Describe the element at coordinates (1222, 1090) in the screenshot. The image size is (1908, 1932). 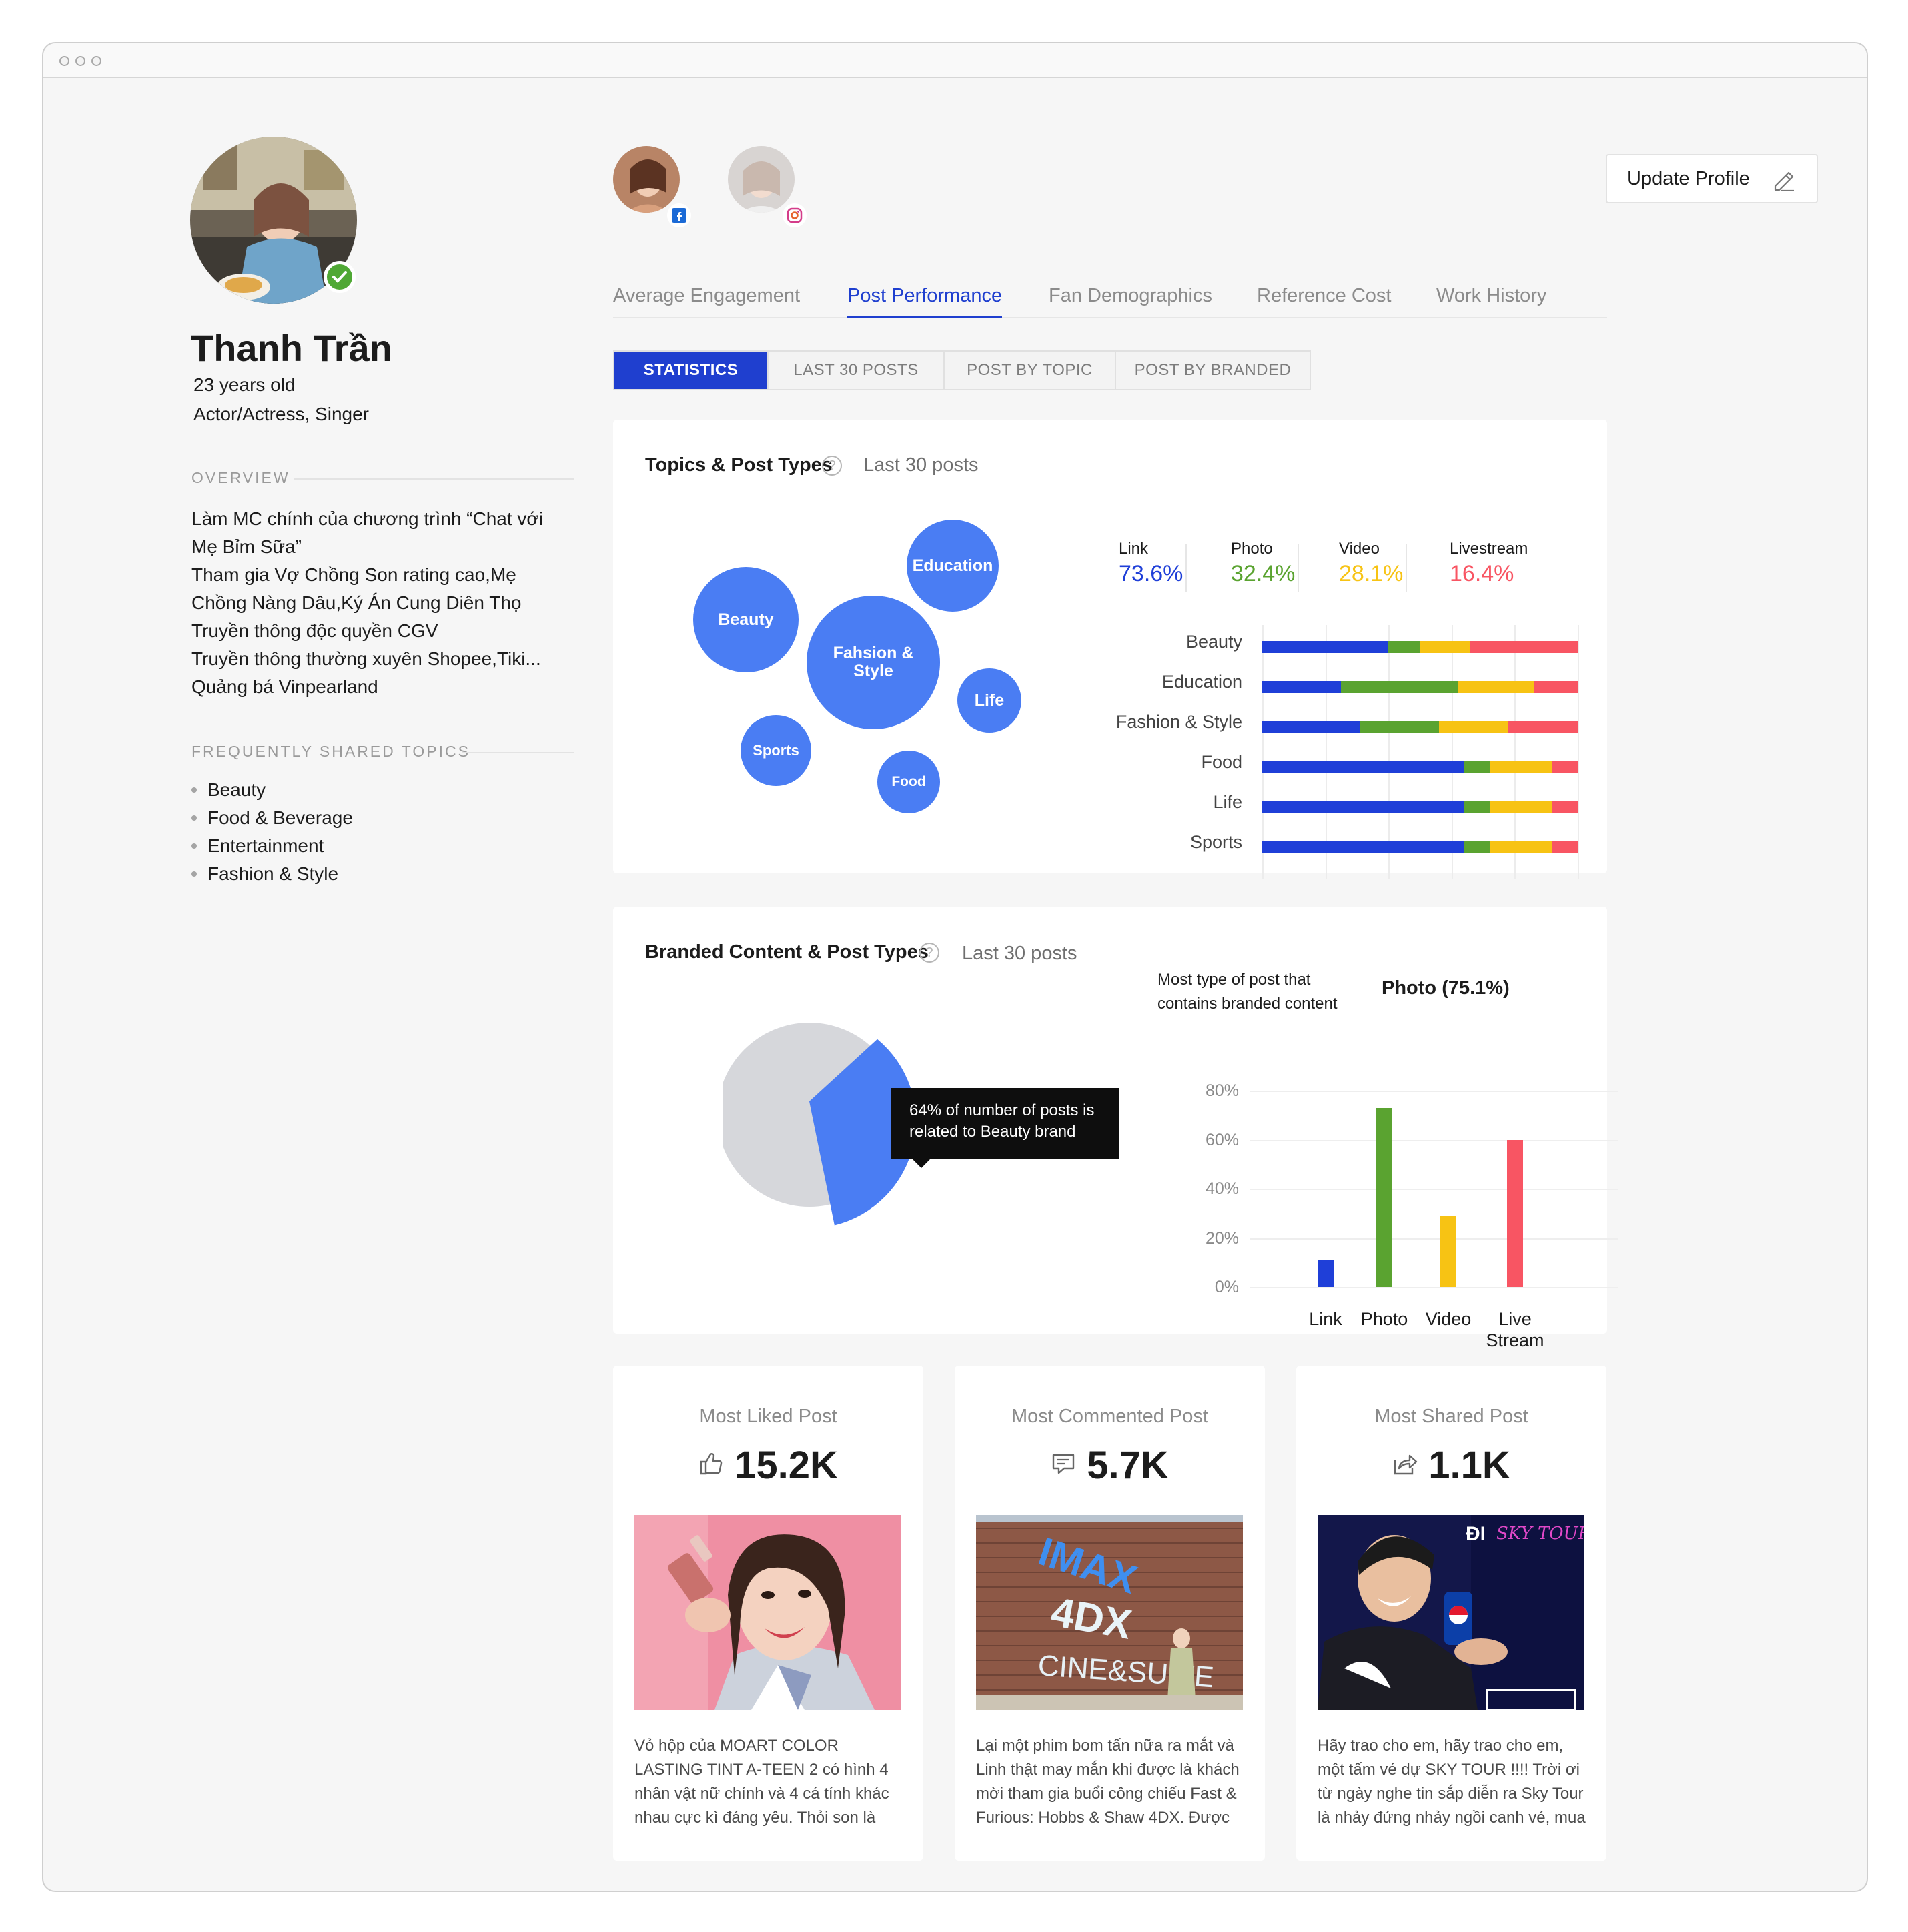
I see `y-axis-tick: 80%` at that location.